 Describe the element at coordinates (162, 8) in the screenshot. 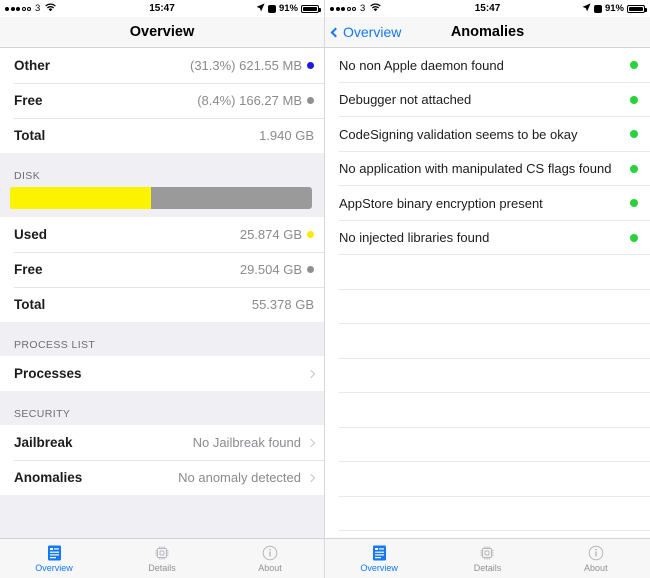

I see `status-bar: 3 15:47 91%` at that location.